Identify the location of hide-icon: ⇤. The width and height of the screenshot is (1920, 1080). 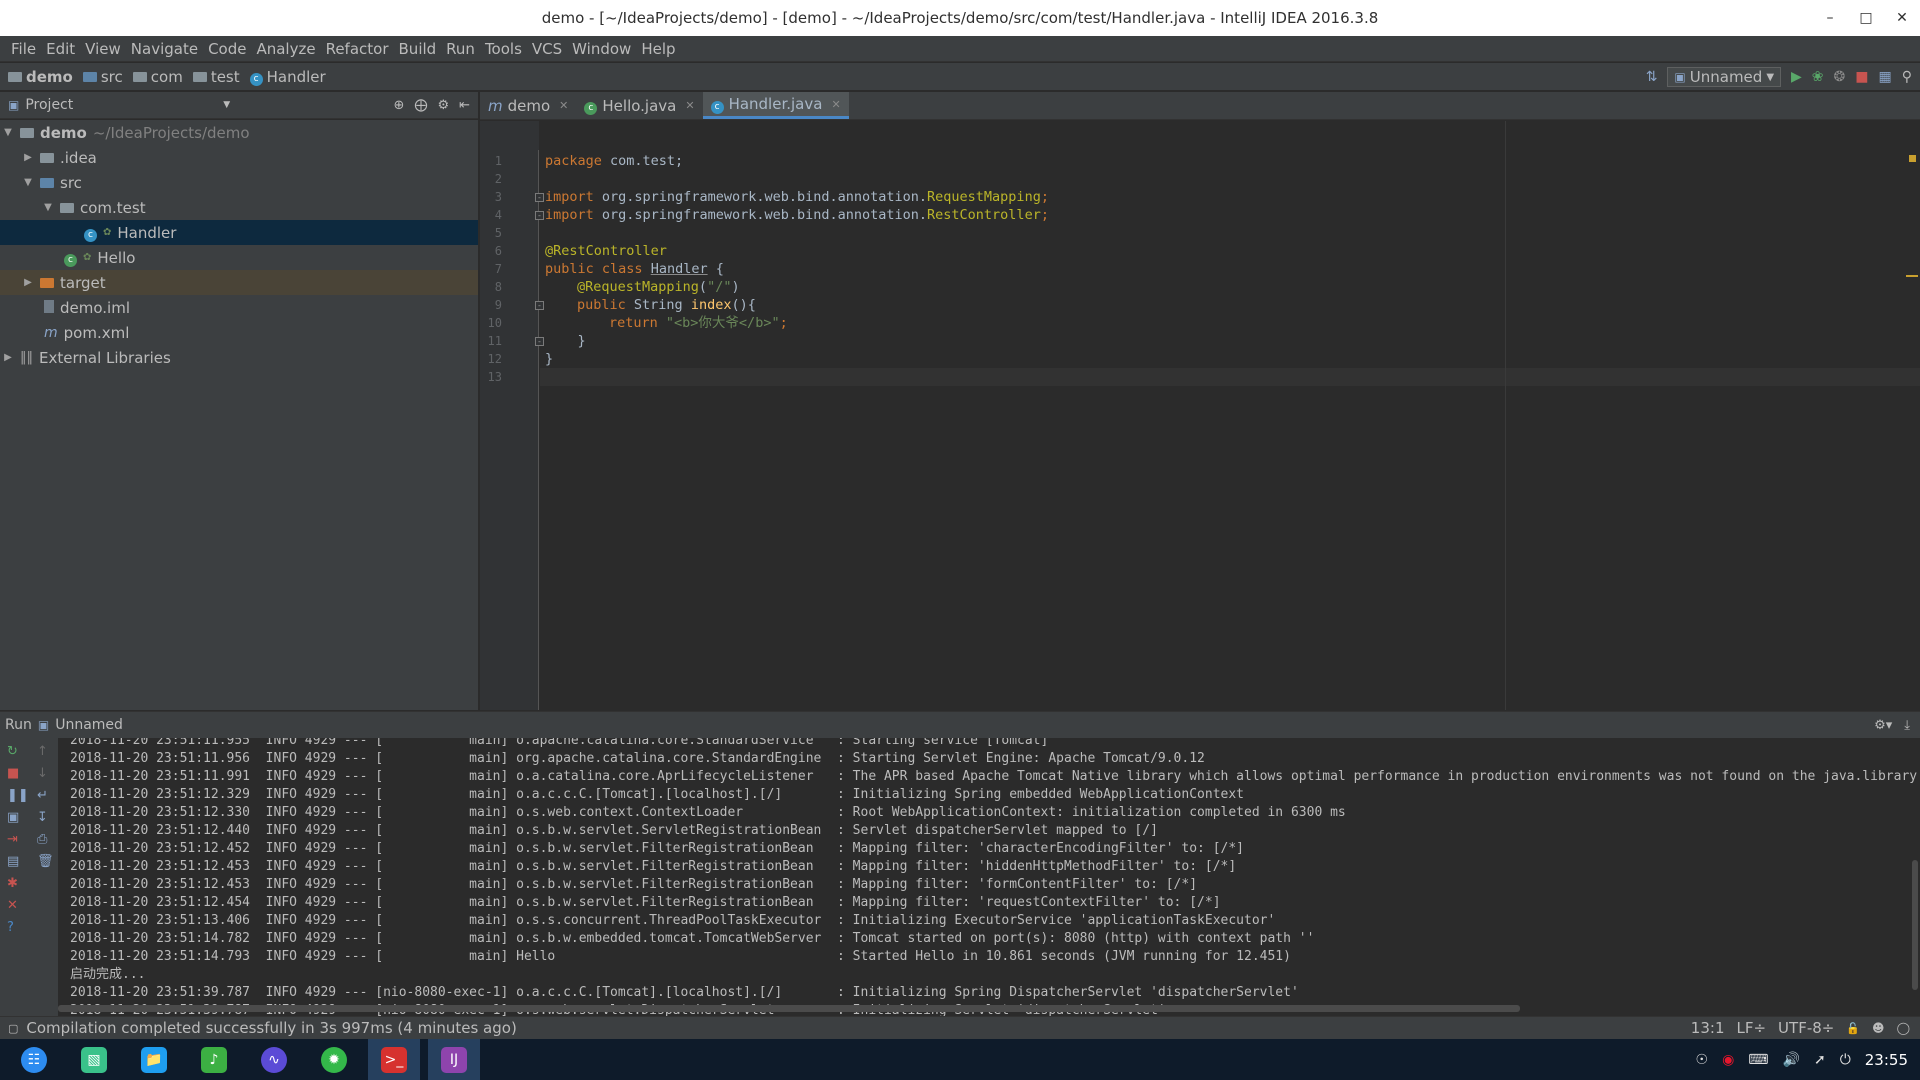
(464, 105).